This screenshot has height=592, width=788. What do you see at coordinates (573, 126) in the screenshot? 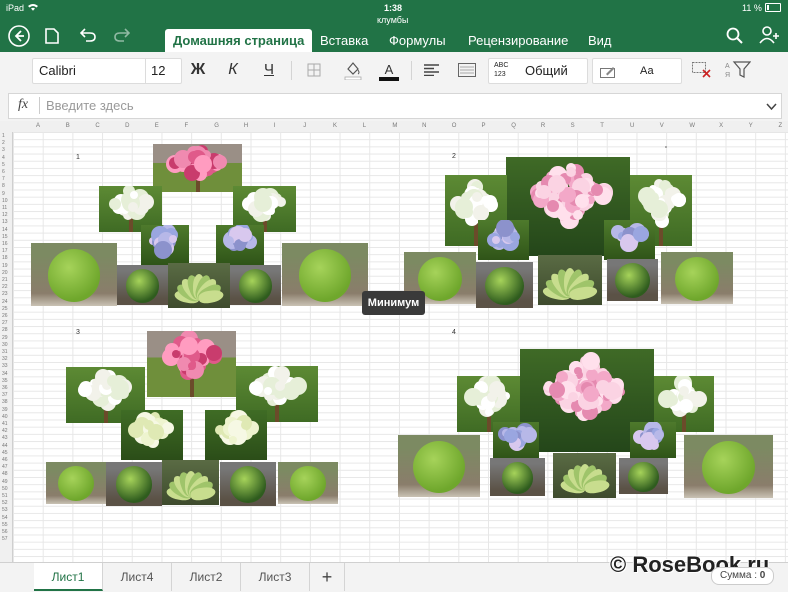
I see `column-header: S` at bounding box center [573, 126].